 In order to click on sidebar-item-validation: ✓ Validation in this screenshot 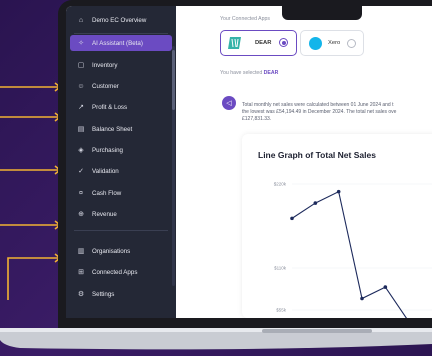, I will do `click(121, 171)`.